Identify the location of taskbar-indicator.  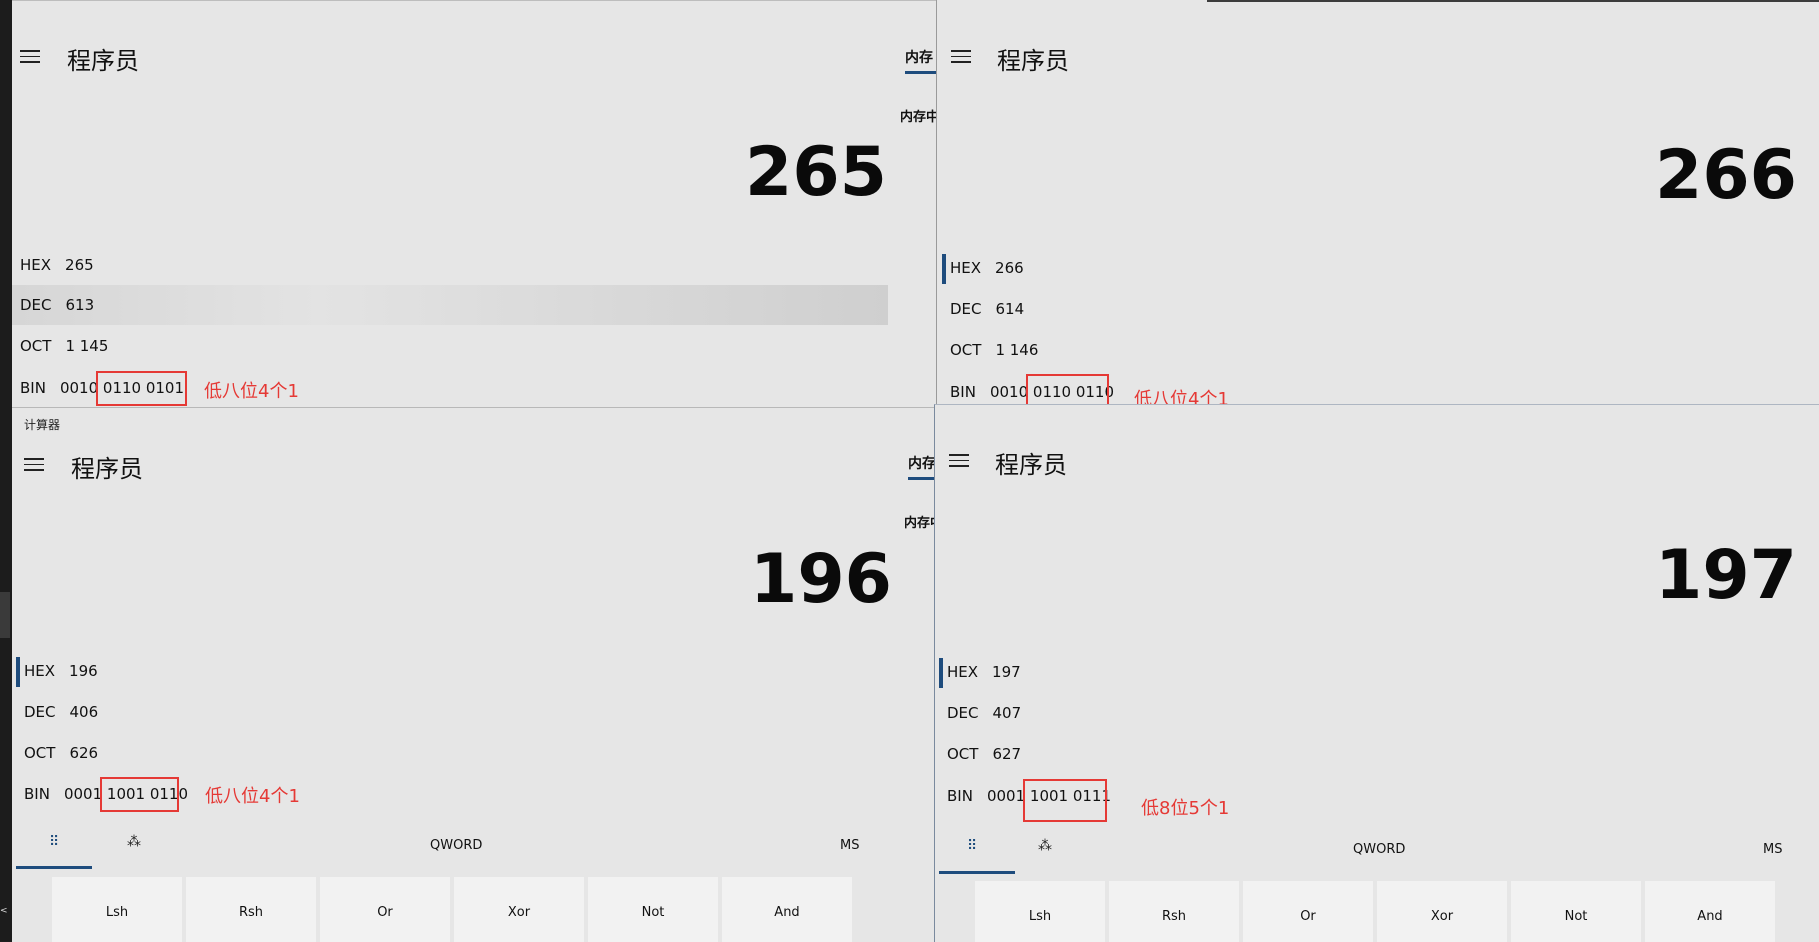
(5, 615).